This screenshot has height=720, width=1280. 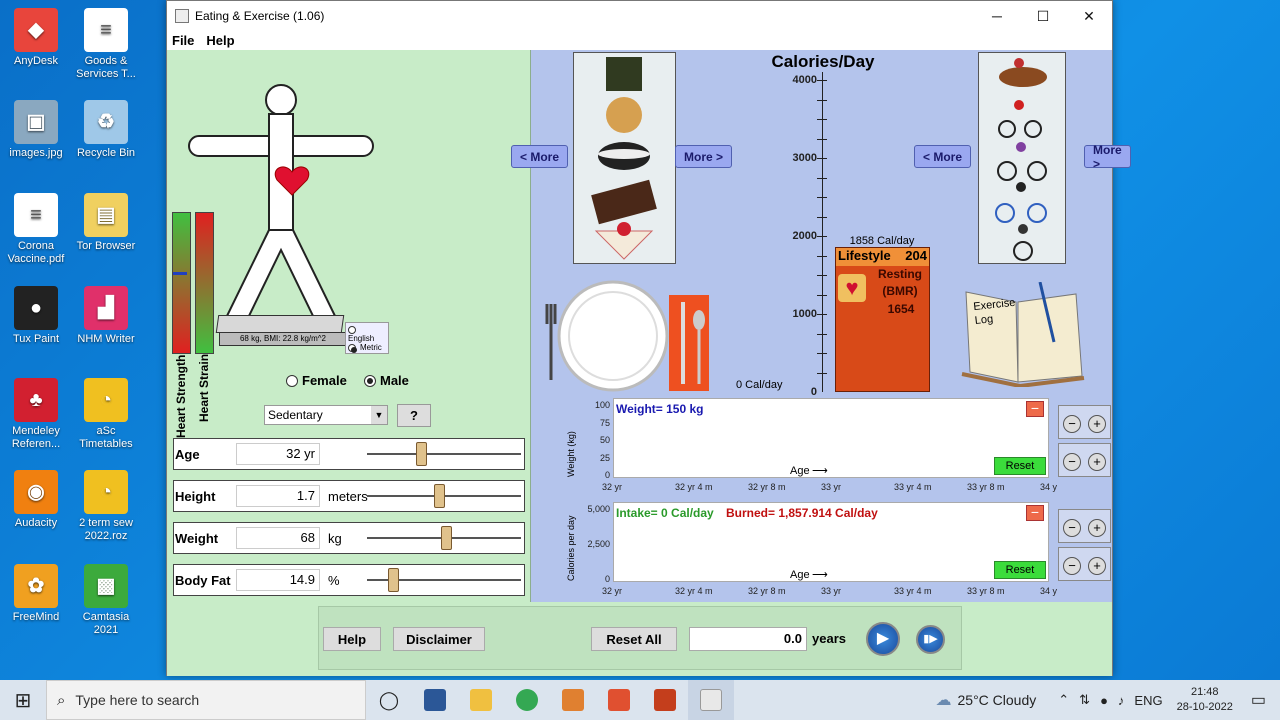 I want to click on units-english: English, so click(x=367, y=334).